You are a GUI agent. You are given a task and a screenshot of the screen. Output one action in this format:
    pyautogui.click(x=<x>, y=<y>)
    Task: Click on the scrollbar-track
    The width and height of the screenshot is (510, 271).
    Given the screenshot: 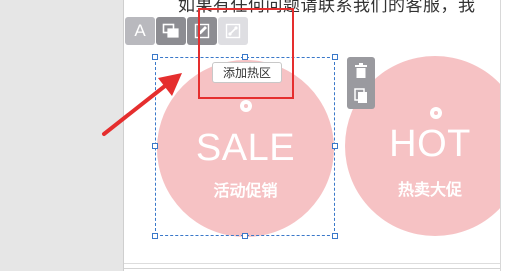 What is the action you would take?
    pyautogui.click(x=505, y=135)
    